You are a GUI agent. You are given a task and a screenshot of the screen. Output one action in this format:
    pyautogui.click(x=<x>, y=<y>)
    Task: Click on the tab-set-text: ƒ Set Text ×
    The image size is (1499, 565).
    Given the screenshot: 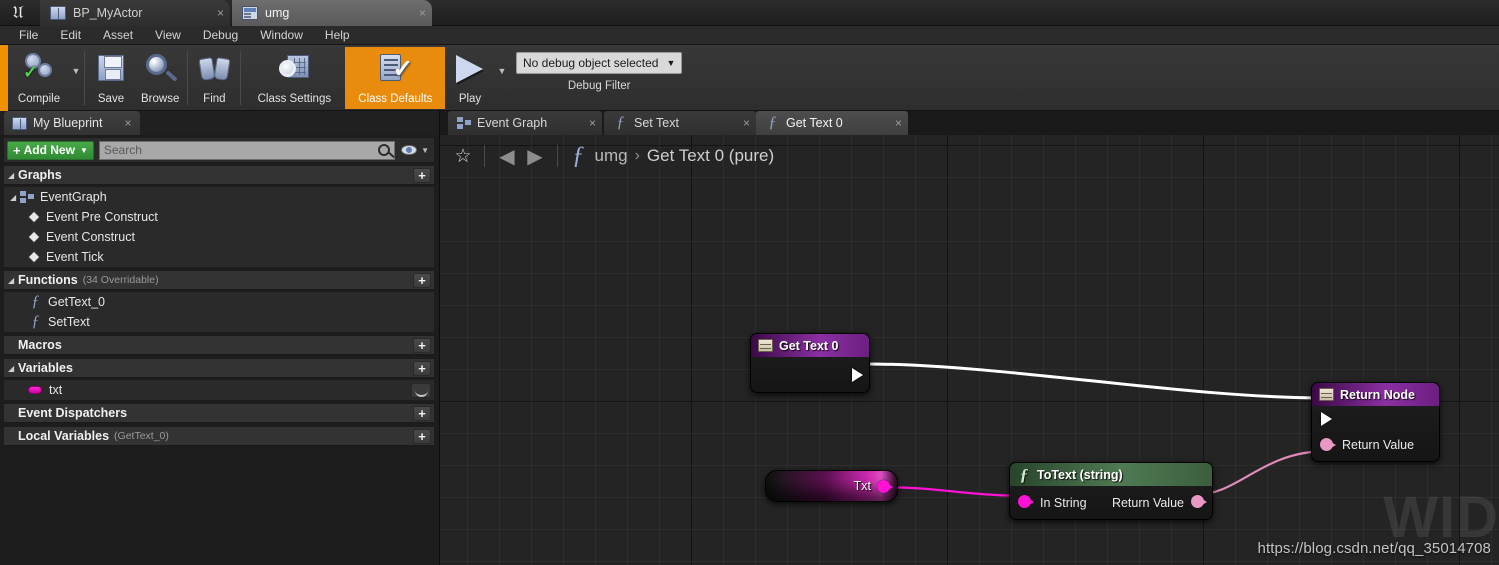 What is the action you would take?
    pyautogui.click(x=680, y=123)
    